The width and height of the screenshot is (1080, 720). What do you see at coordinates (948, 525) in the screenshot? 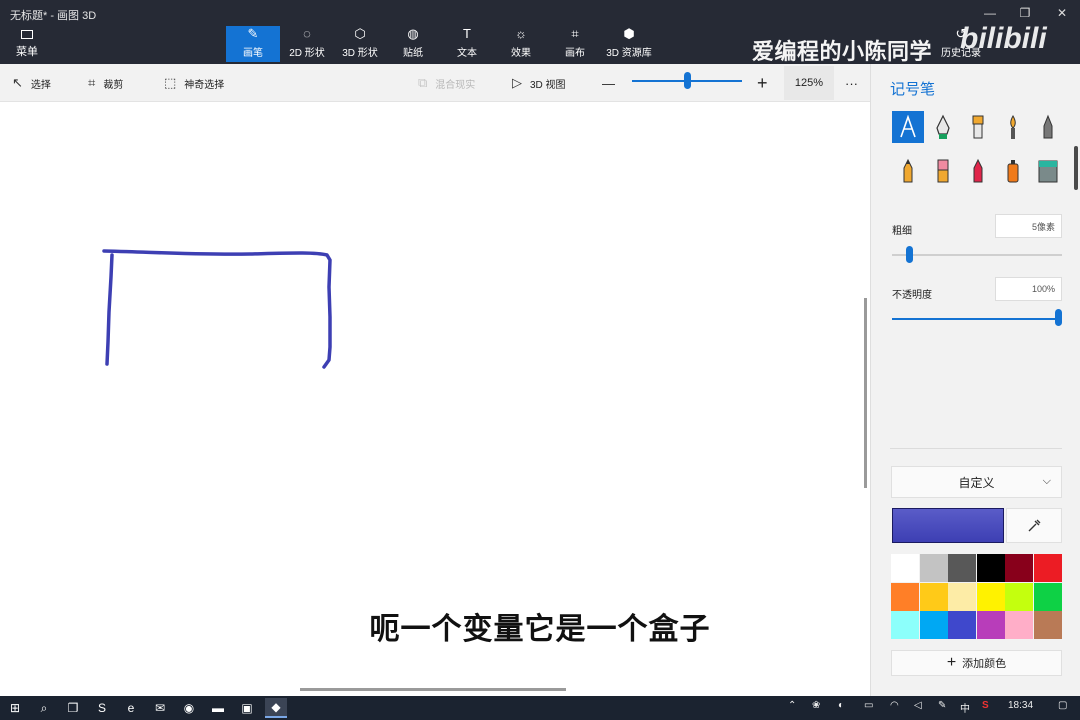
I see `current-color-swatch` at bounding box center [948, 525].